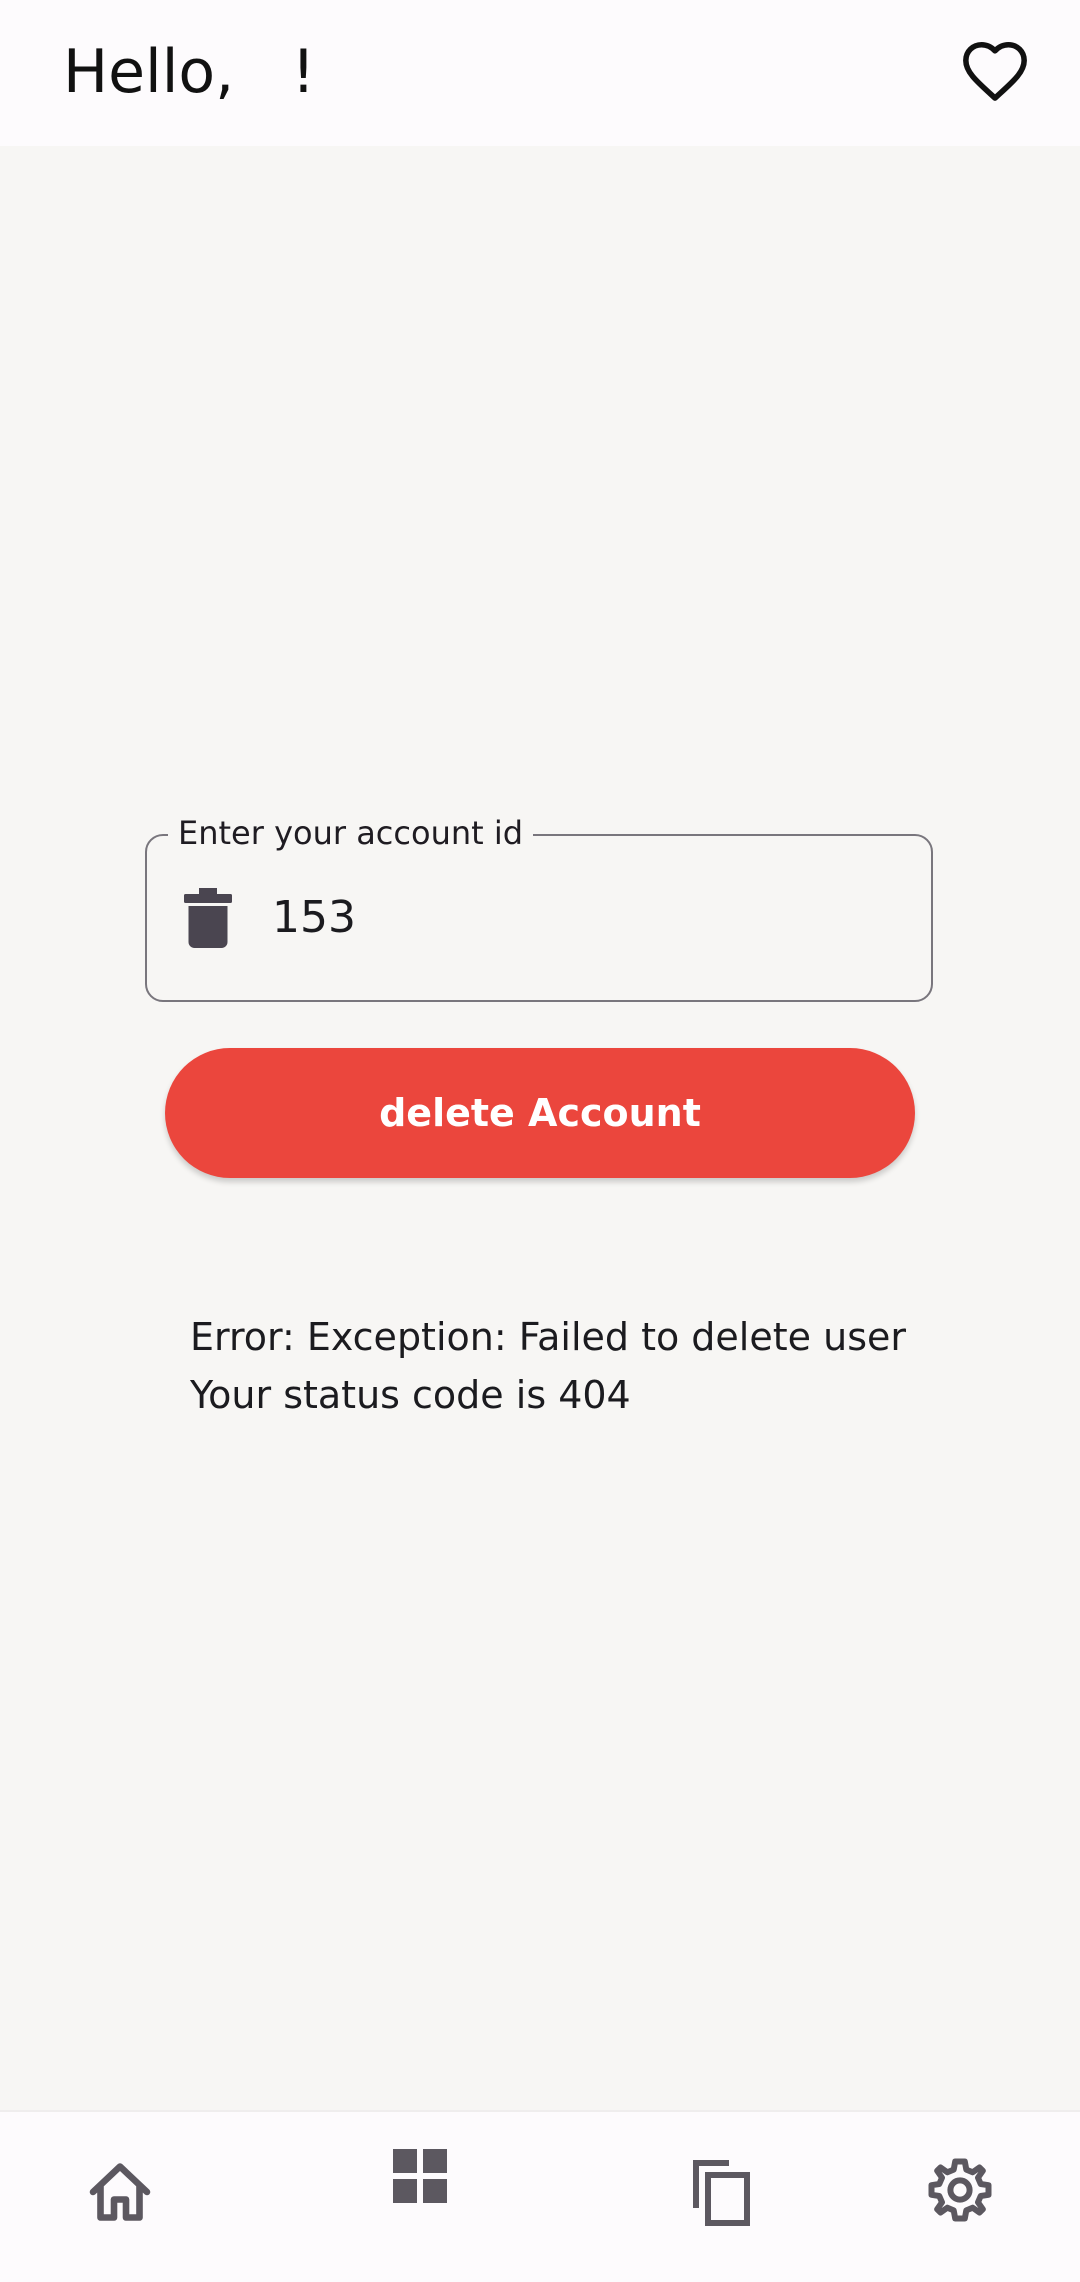 The width and height of the screenshot is (1080, 2282). I want to click on home-icon, so click(120, 2192).